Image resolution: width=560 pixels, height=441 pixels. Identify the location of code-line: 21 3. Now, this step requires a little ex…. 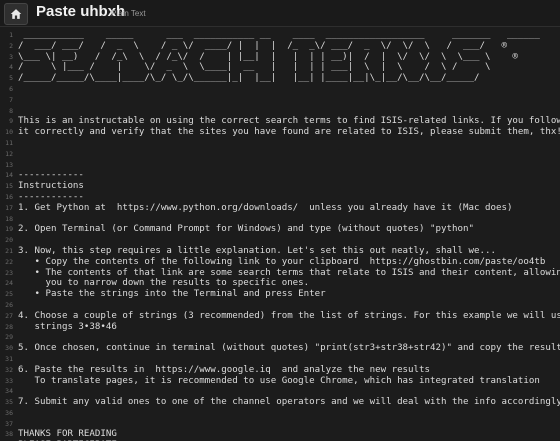
(280, 251).